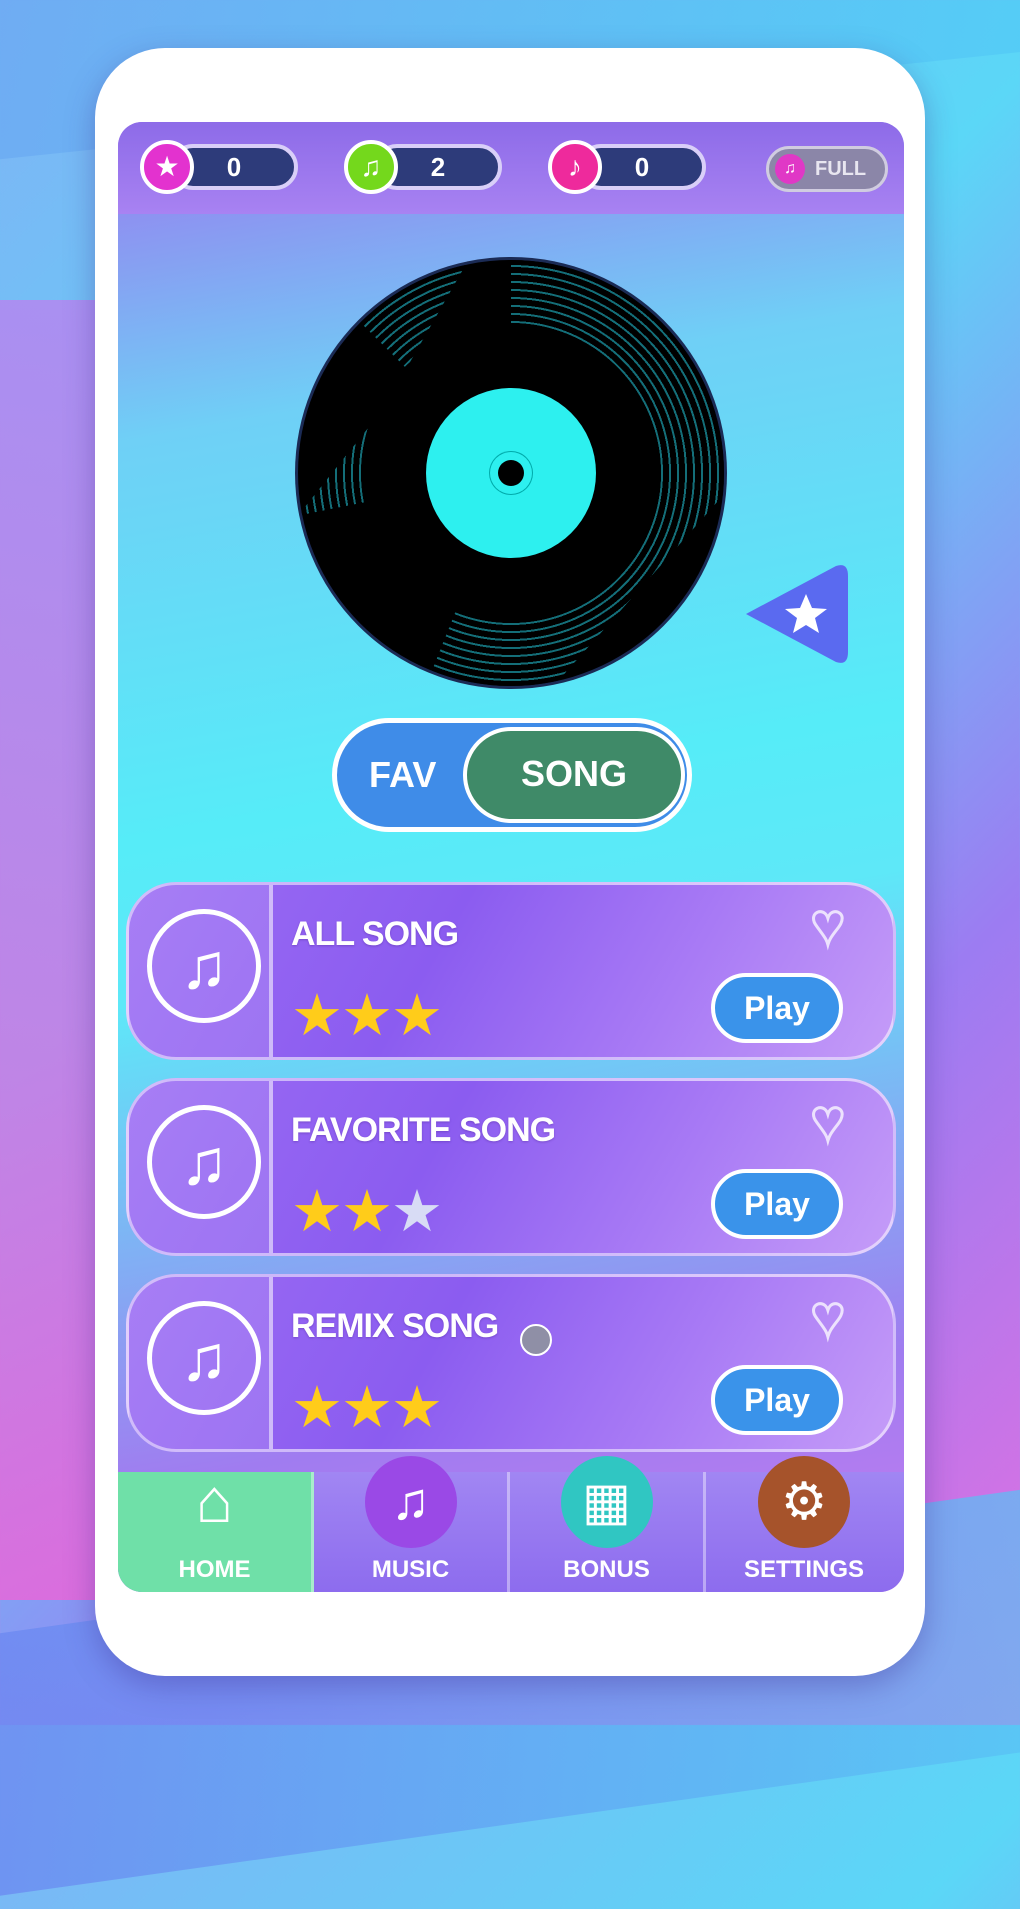 The width and height of the screenshot is (1020, 1909). I want to click on tab-bonus-label: BONUS, so click(606, 1569).